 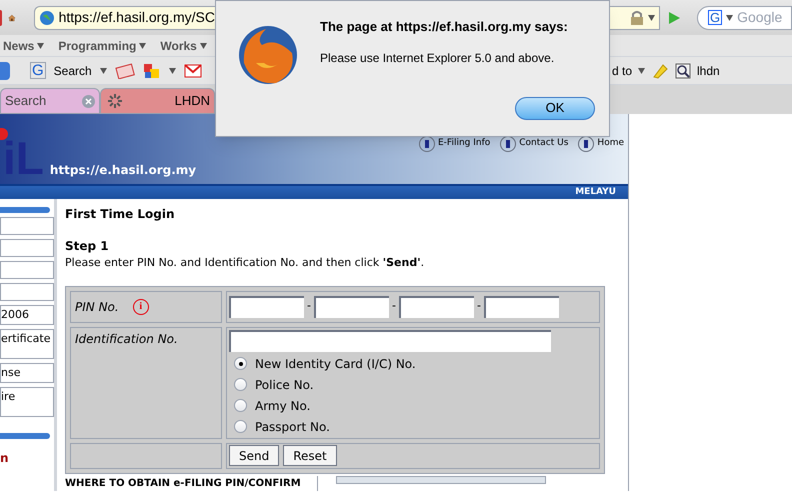 I want to click on id-label: Identification No., so click(x=126, y=339).